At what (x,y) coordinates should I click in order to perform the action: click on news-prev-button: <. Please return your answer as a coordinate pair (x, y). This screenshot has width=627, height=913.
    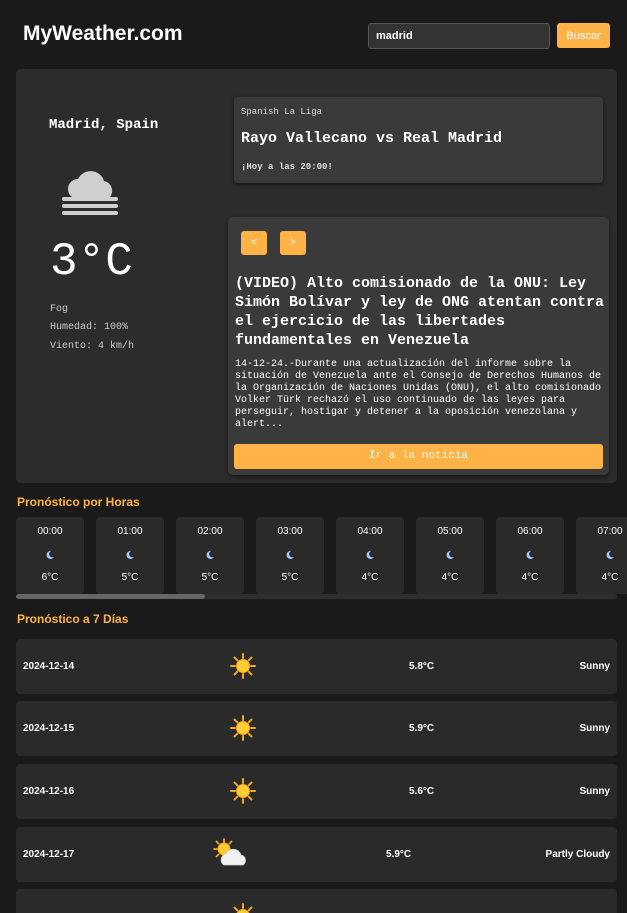
    Looking at the image, I should click on (254, 243).